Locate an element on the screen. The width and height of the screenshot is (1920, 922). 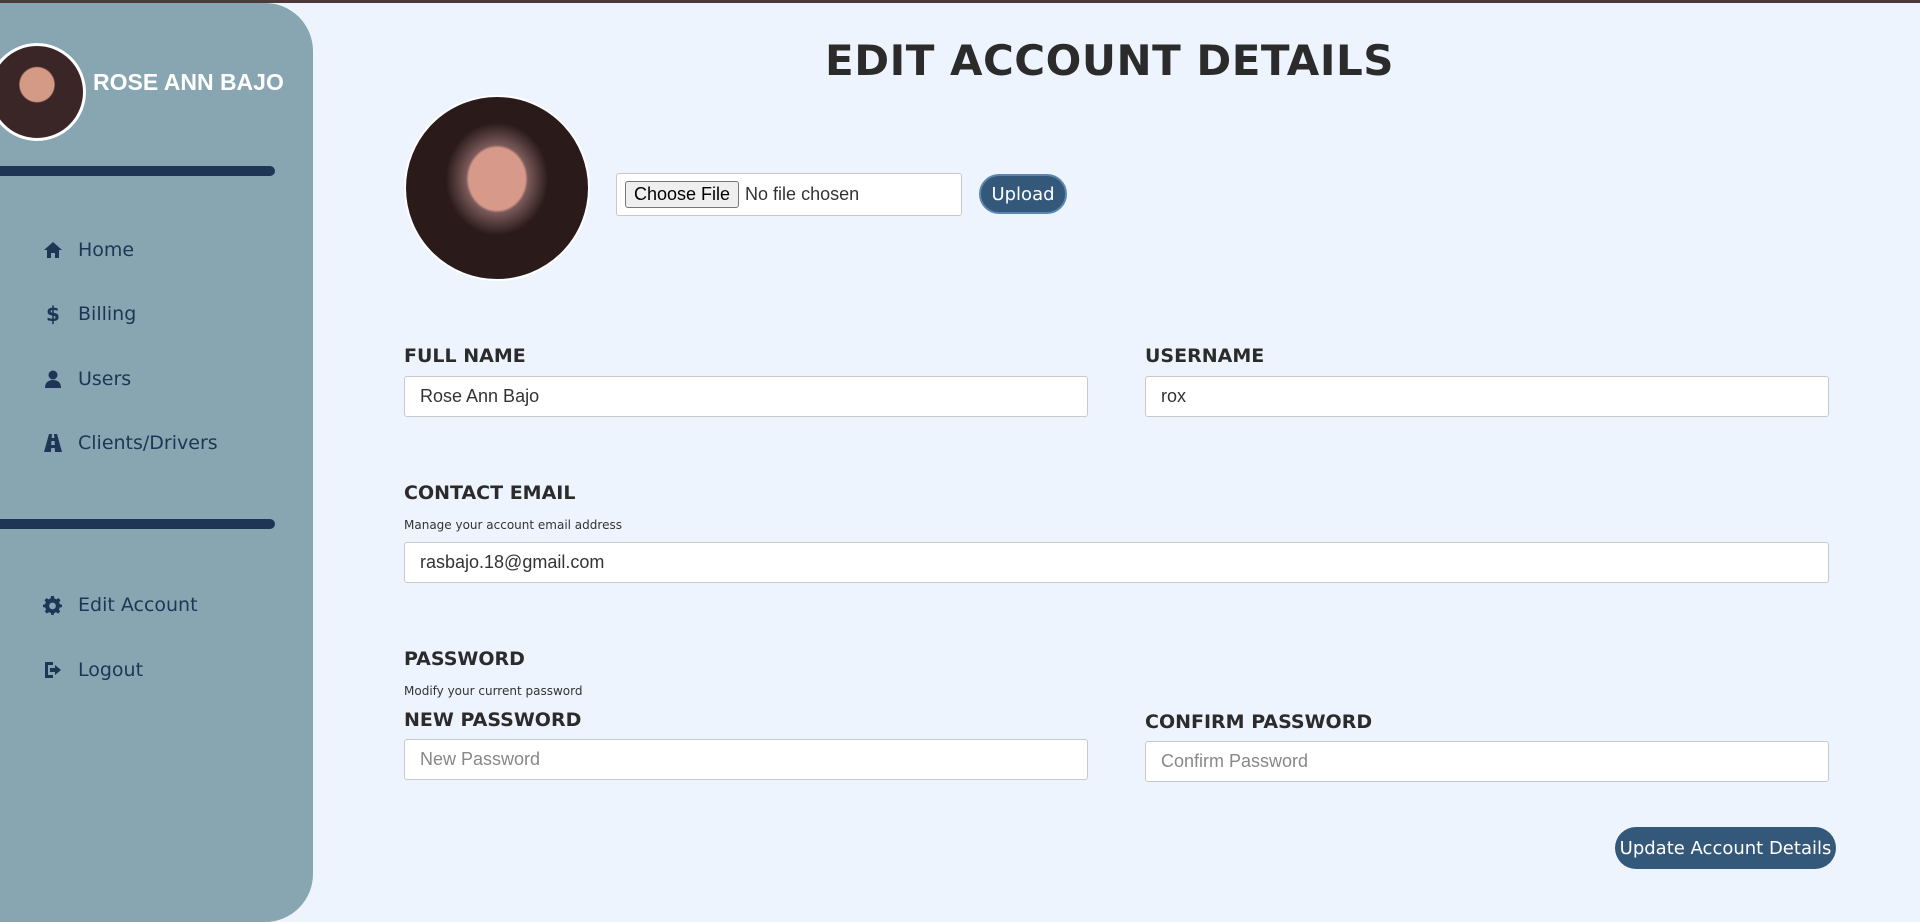
file-input: Choose File No file chosen is located at coordinates (789, 194).